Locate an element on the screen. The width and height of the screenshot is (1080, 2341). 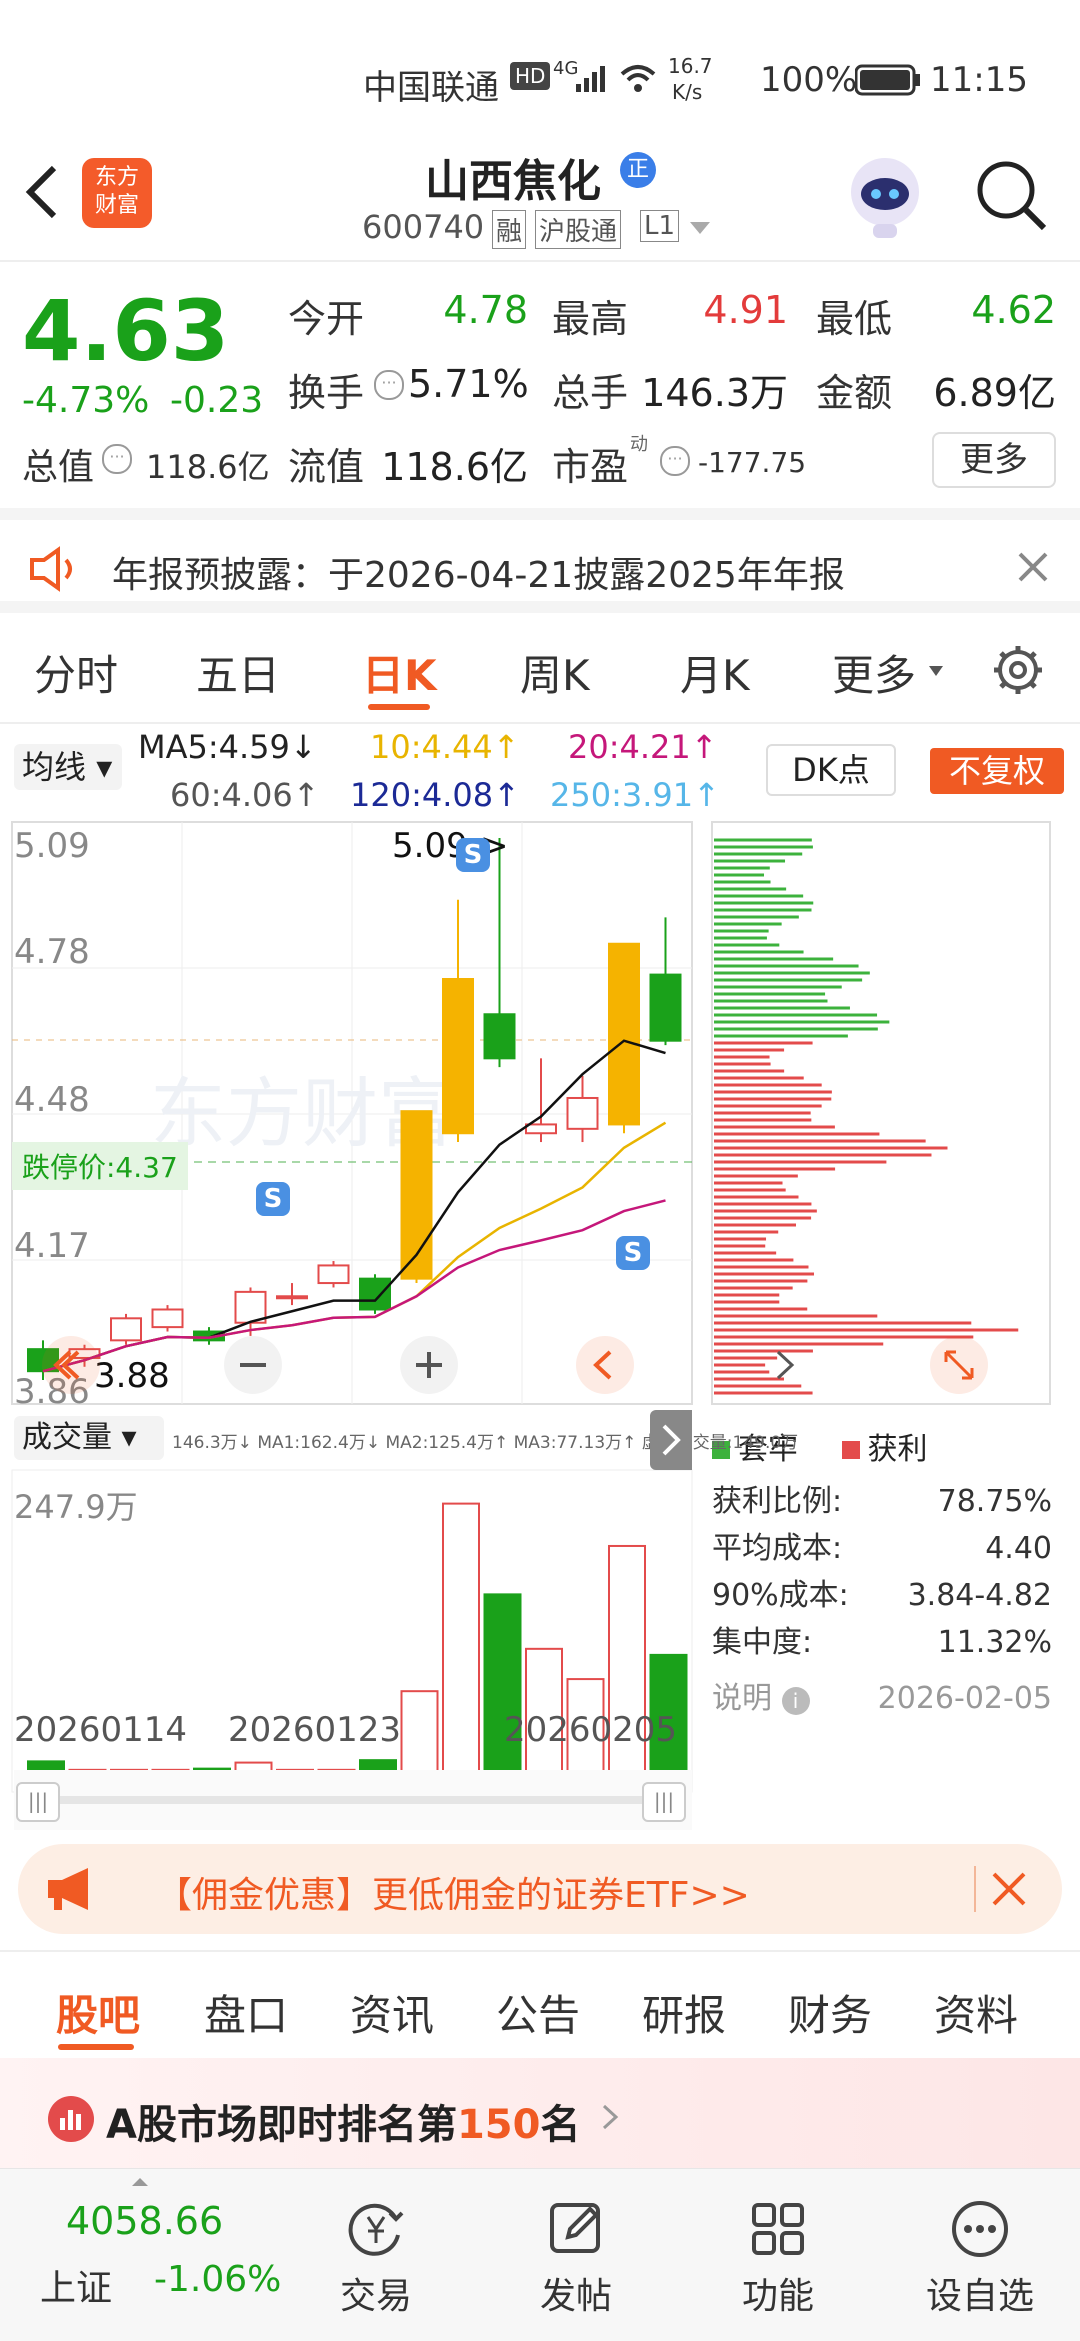
turnover-value: 5.71% is located at coordinates (468, 384).